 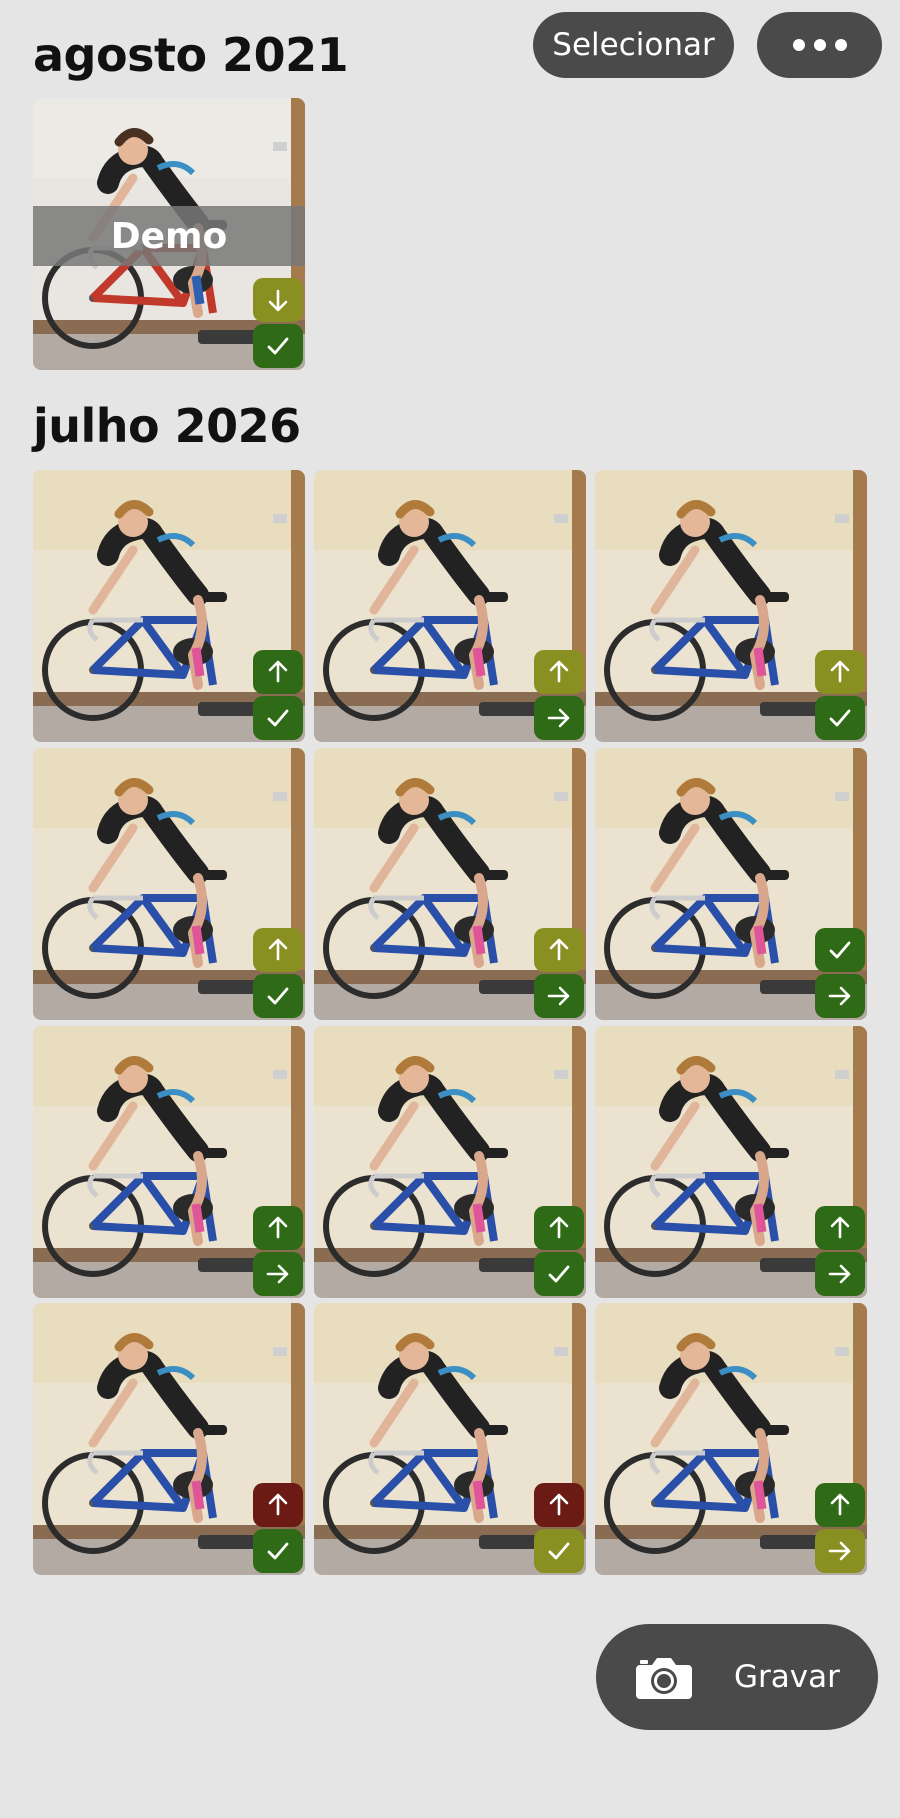 I want to click on arrow-down-icon, so click(x=278, y=300).